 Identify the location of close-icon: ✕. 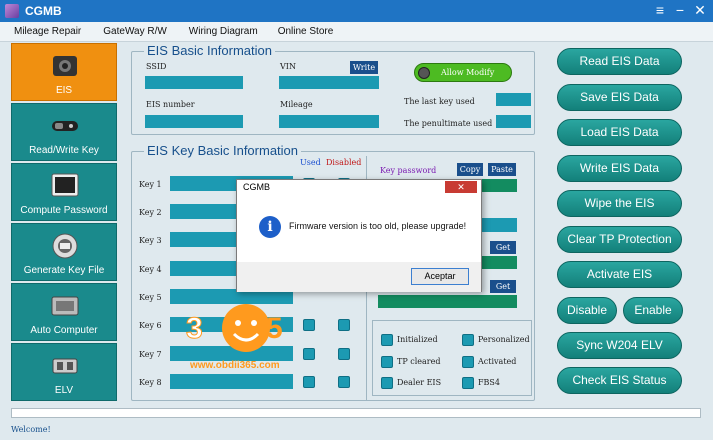
(700, 10).